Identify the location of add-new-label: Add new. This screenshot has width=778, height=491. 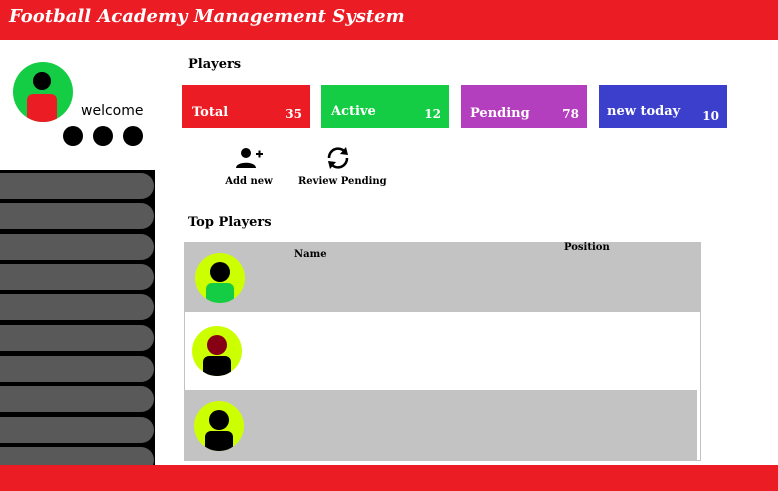
(249, 181).